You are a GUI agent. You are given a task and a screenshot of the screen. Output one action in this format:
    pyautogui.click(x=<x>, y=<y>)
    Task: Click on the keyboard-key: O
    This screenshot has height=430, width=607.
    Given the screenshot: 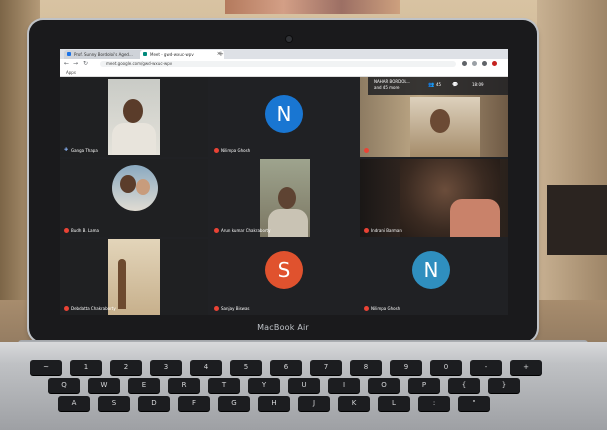 What is the action you would take?
    pyautogui.click(x=384, y=385)
    